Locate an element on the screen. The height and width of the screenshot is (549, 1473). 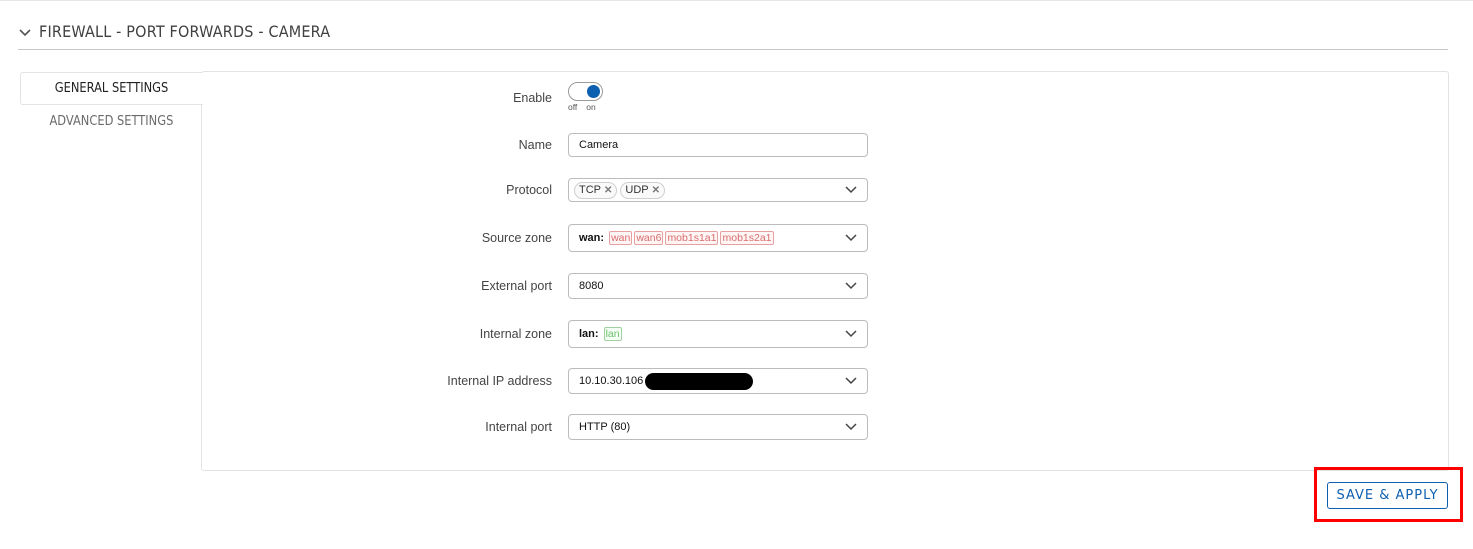
source-zone-select: wan: wan wan6 mob1s1a1 mob1s2a1 is located at coordinates (718, 238).